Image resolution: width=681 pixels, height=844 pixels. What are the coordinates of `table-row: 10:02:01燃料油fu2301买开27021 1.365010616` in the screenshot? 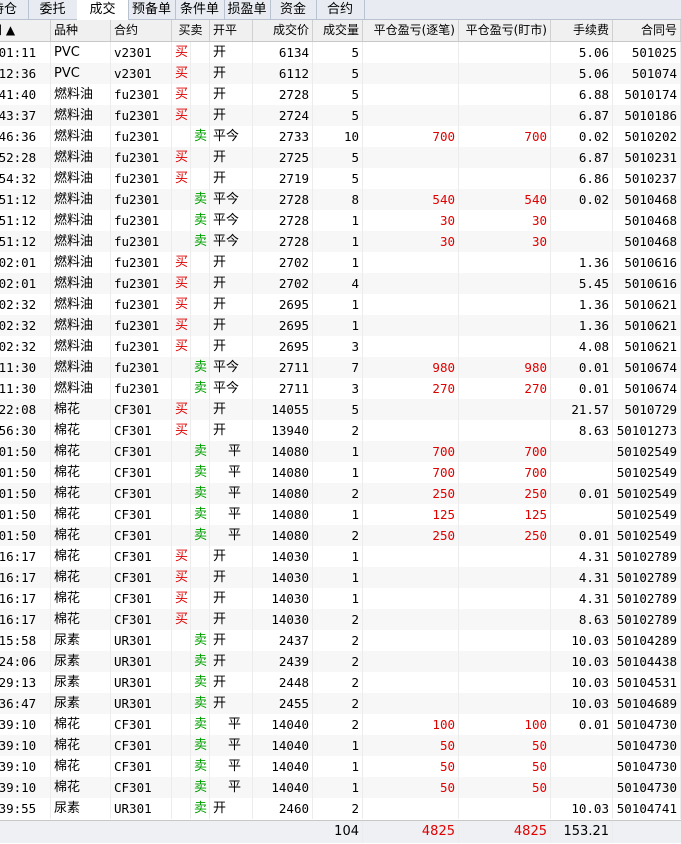 It's located at (340, 262).